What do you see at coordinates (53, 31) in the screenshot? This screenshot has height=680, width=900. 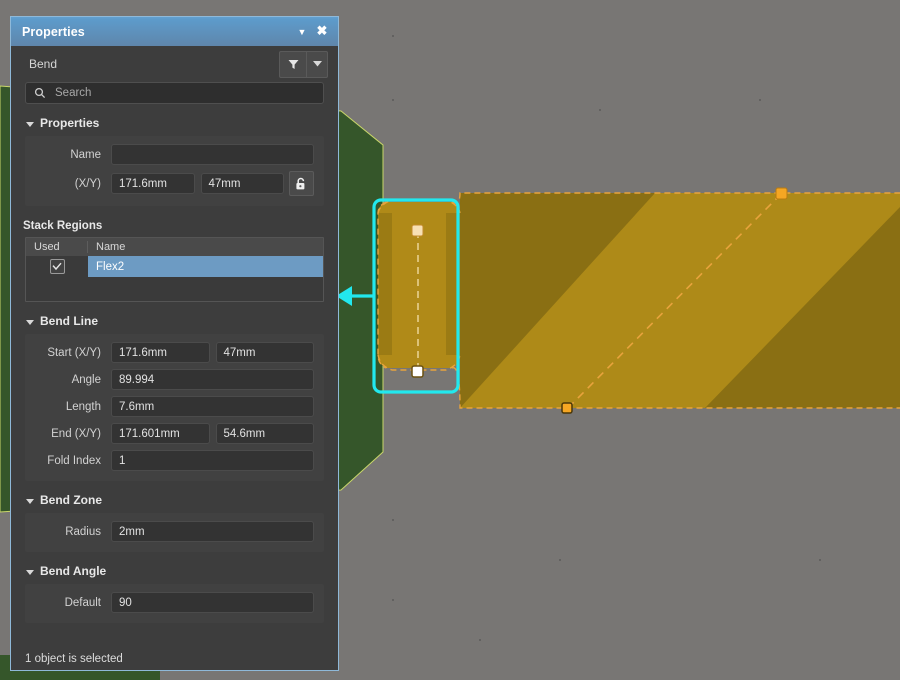 I see `panel-title: Properties` at bounding box center [53, 31].